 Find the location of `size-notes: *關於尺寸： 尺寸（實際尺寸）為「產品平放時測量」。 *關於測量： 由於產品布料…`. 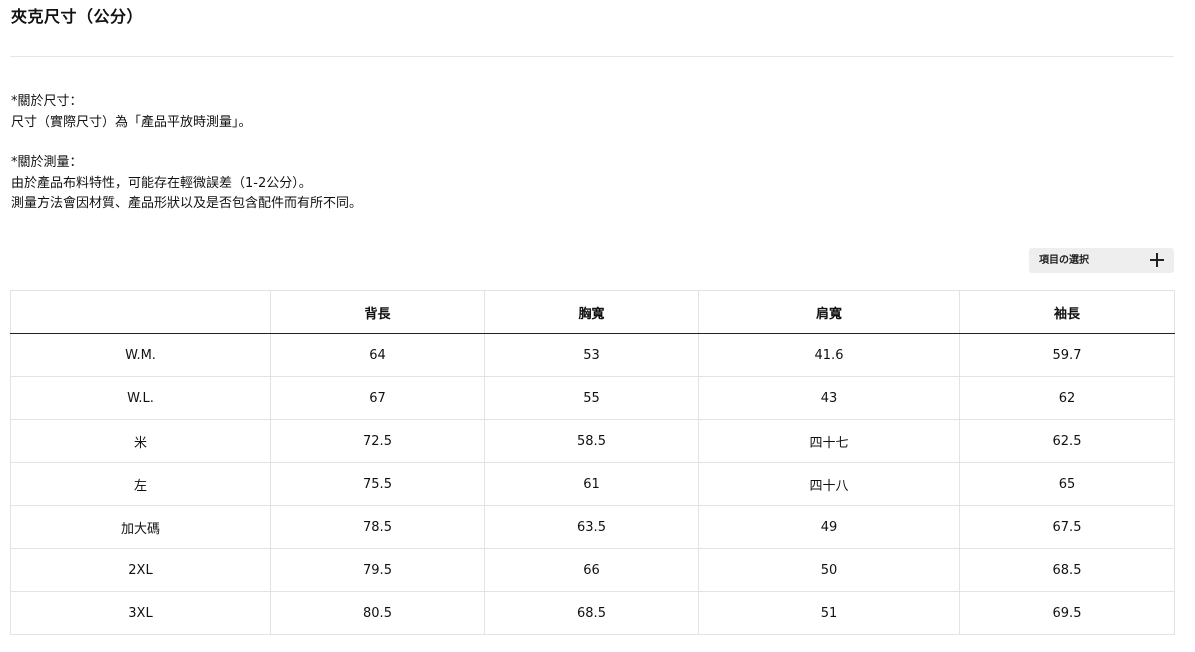

size-notes: *關於尺寸： 尺寸（實際尺寸）為「產品平放時測量」。 *關於測量： 由於產品布料… is located at coordinates (186, 153).